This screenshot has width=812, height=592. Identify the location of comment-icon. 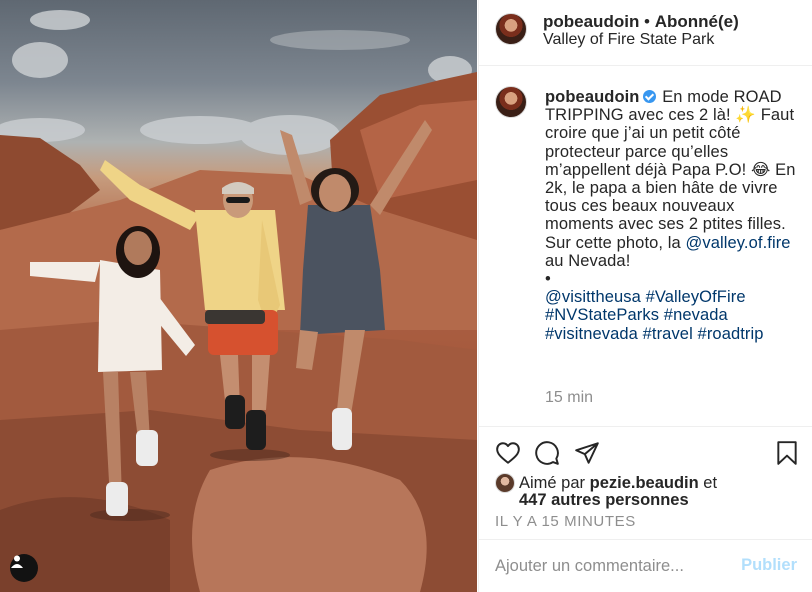
(547, 453).